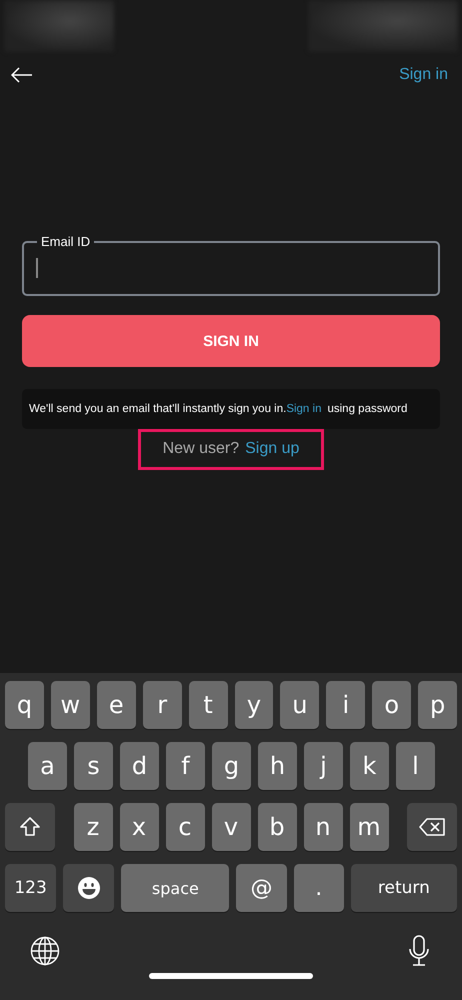 Image resolution: width=462 pixels, height=1000 pixels. I want to click on key: g, so click(231, 766).